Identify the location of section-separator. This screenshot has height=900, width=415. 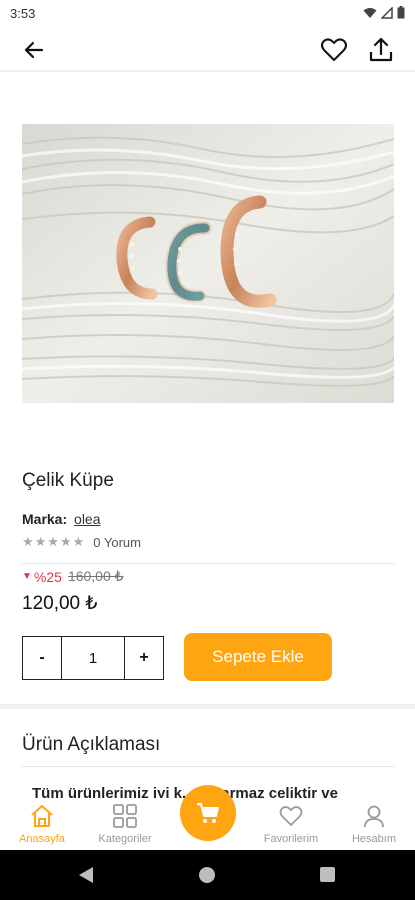
(207, 706).